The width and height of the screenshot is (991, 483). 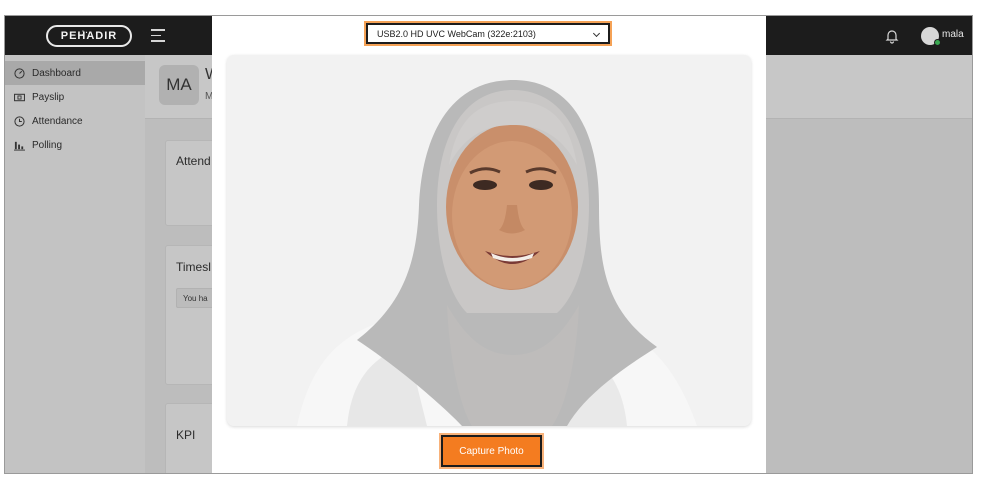 What do you see at coordinates (596, 33) in the screenshot?
I see `chevron-down-icon` at bounding box center [596, 33].